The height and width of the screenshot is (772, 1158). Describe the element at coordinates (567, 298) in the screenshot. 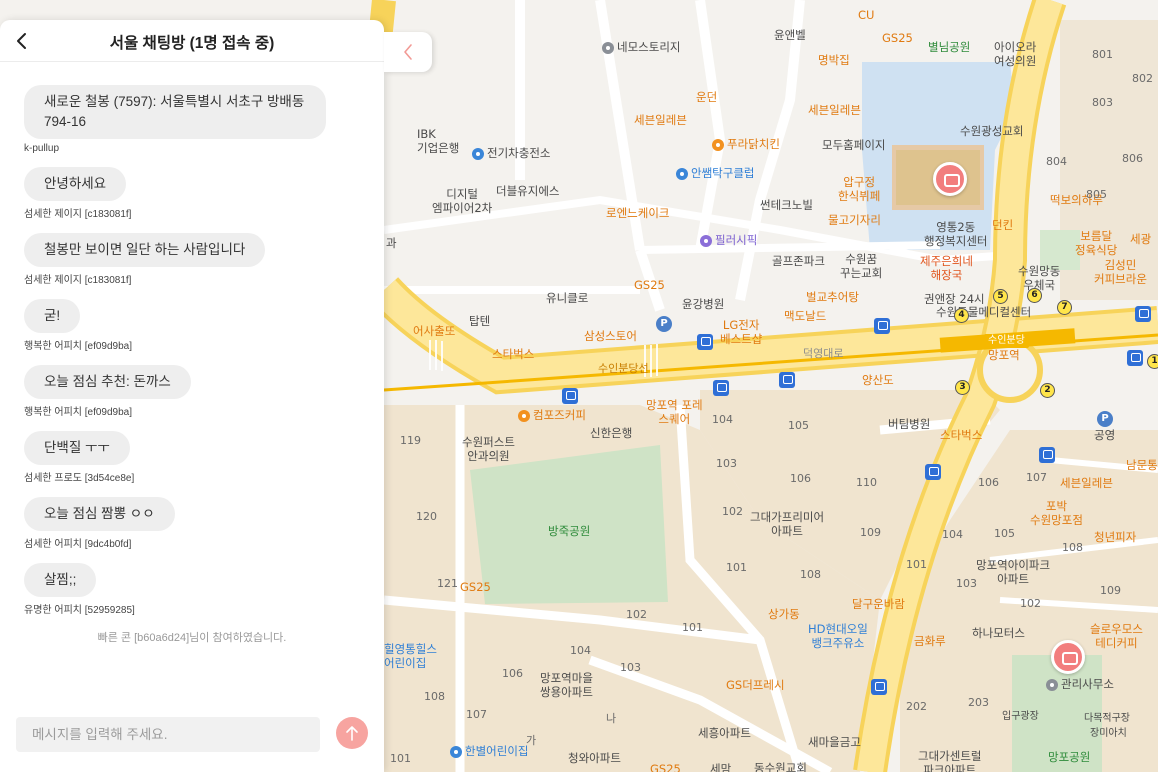

I see `poi-uniqlo: 유니클로` at that location.